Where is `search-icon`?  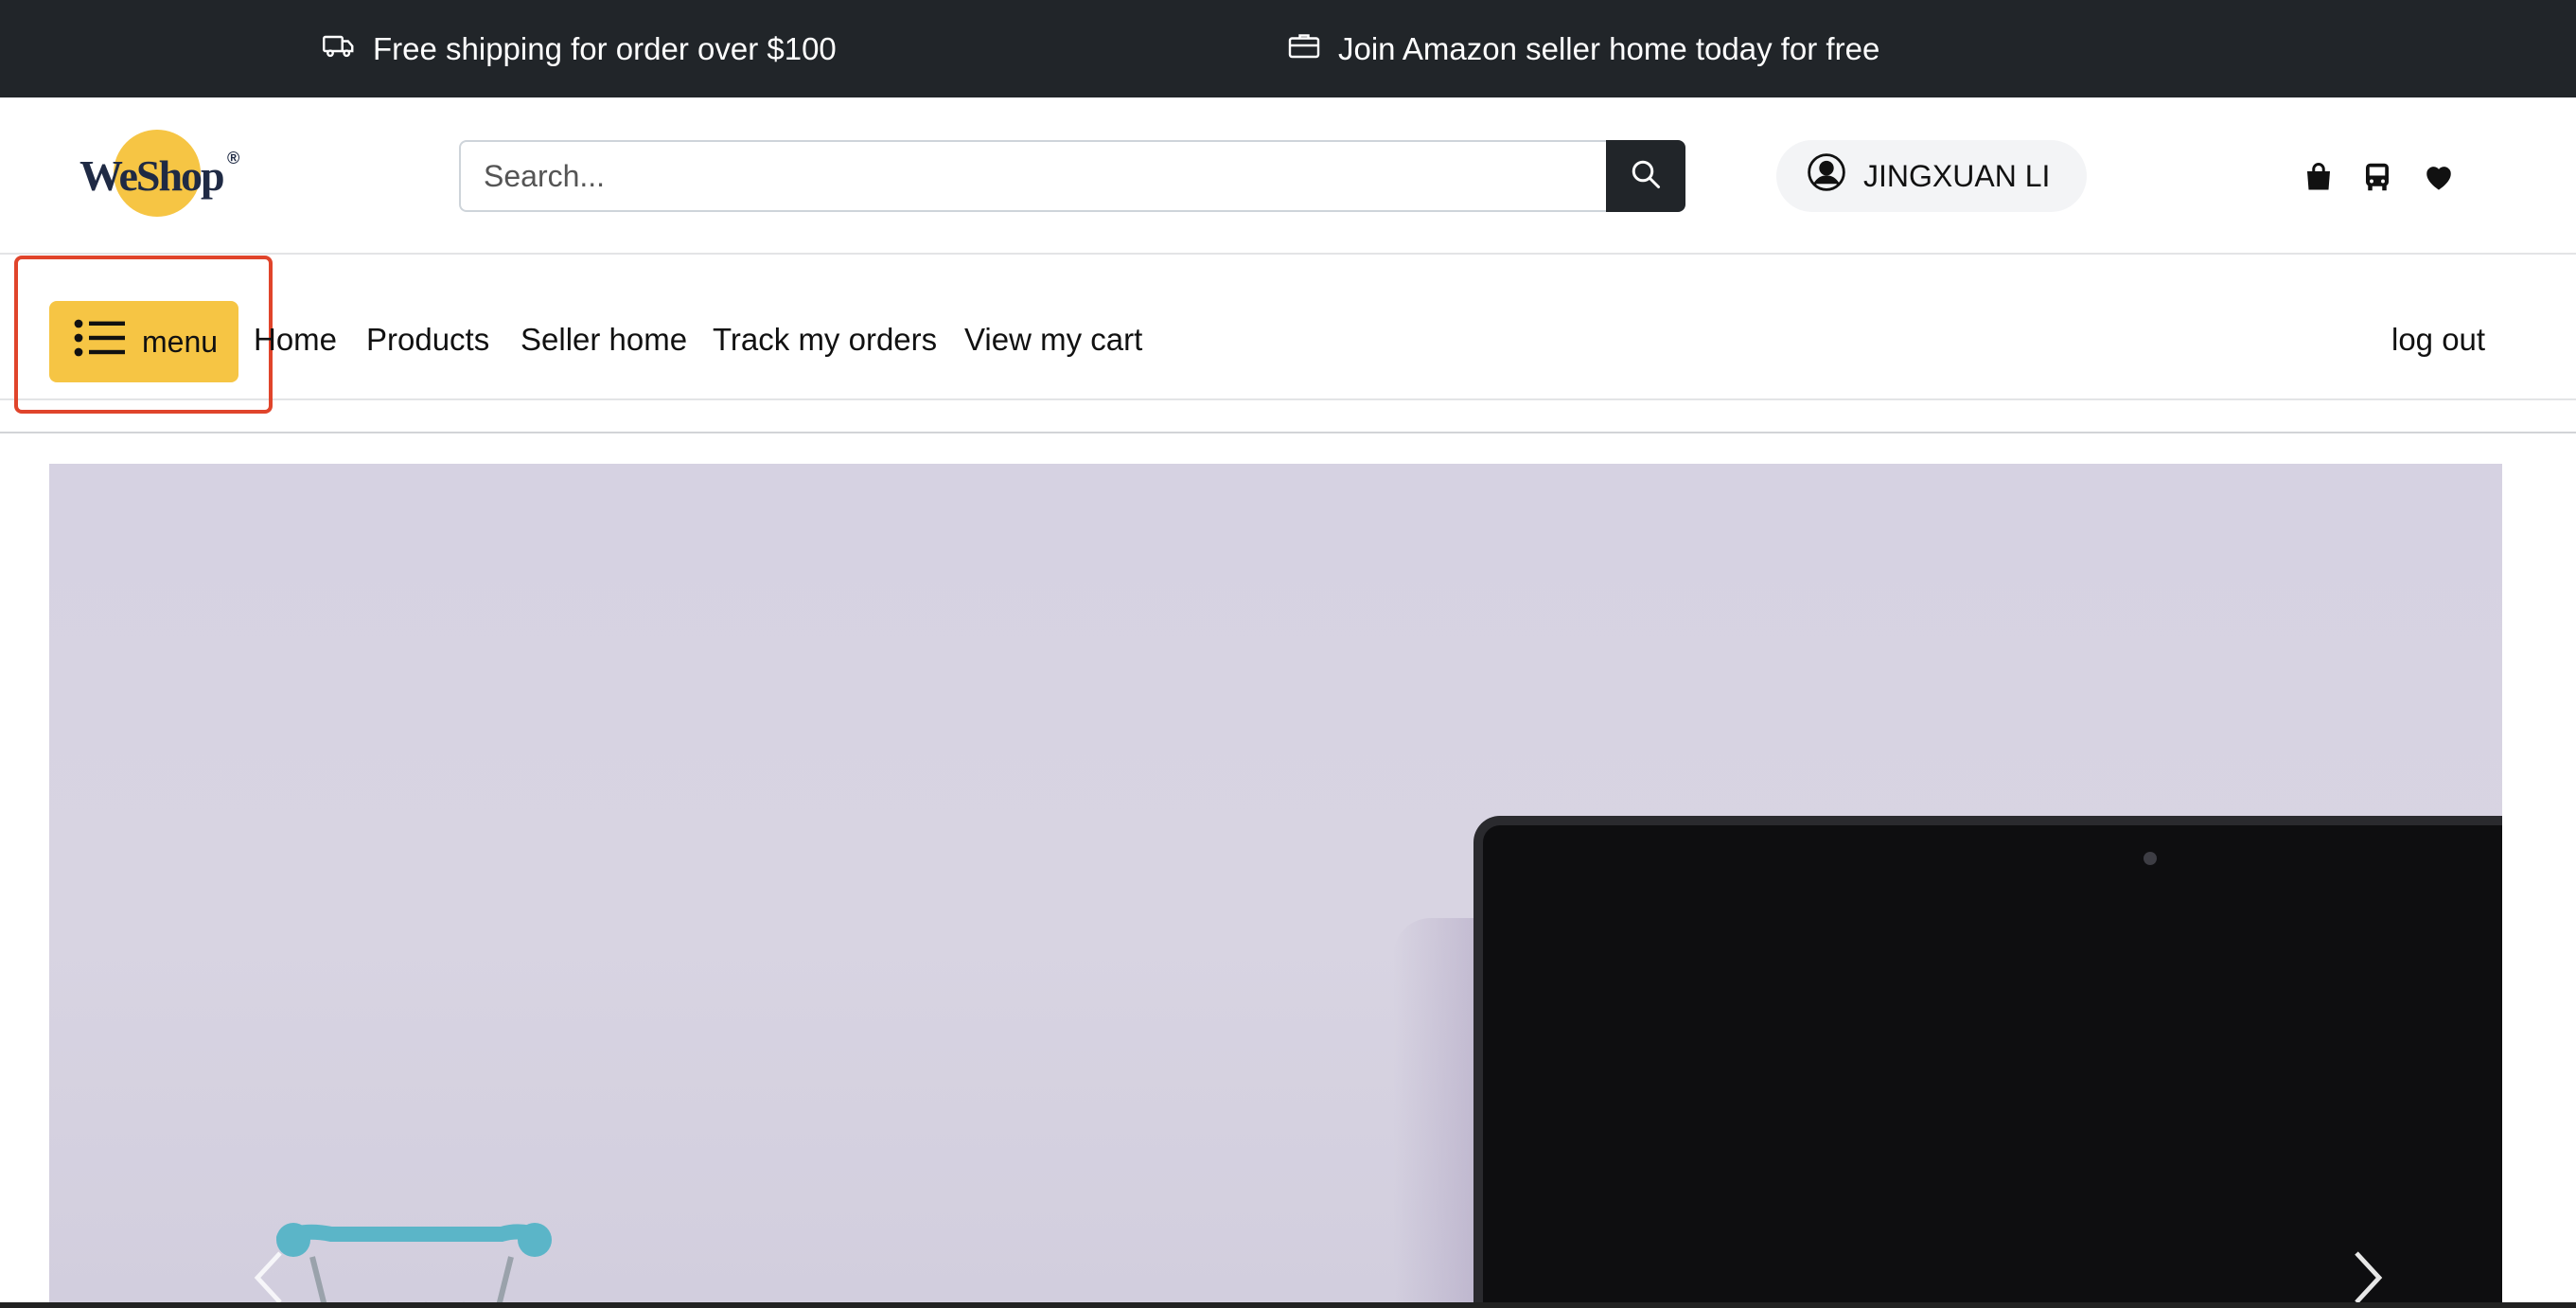
search-icon is located at coordinates (1646, 177).